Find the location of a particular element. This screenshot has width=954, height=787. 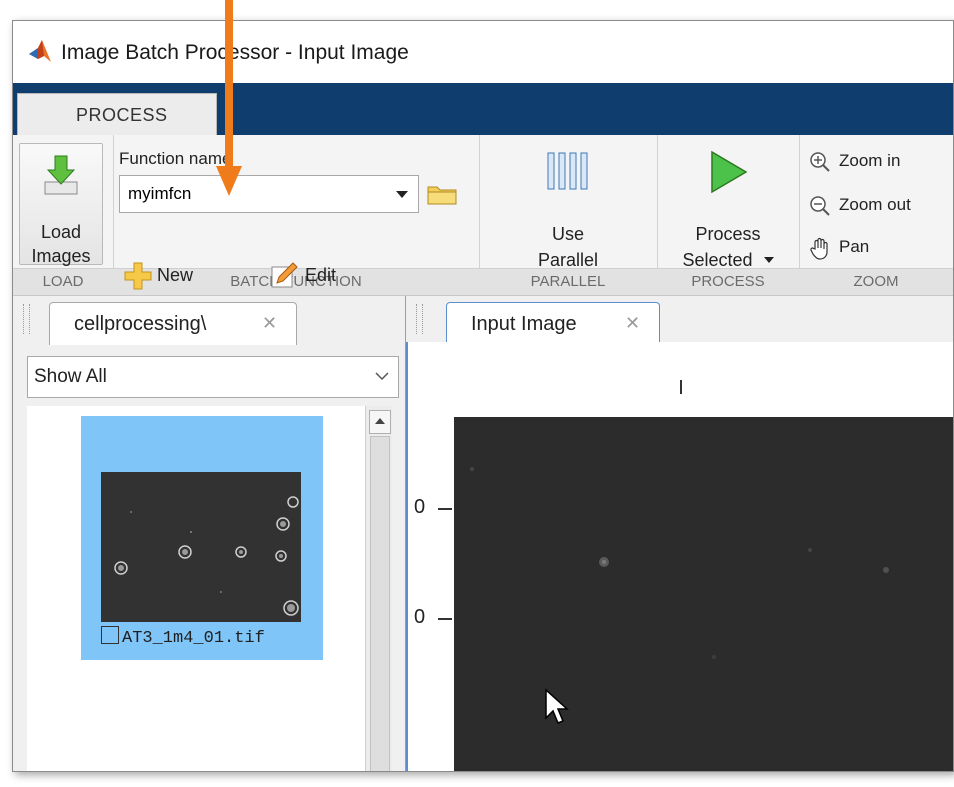

tab-process: PROCESS is located at coordinates (117, 115).